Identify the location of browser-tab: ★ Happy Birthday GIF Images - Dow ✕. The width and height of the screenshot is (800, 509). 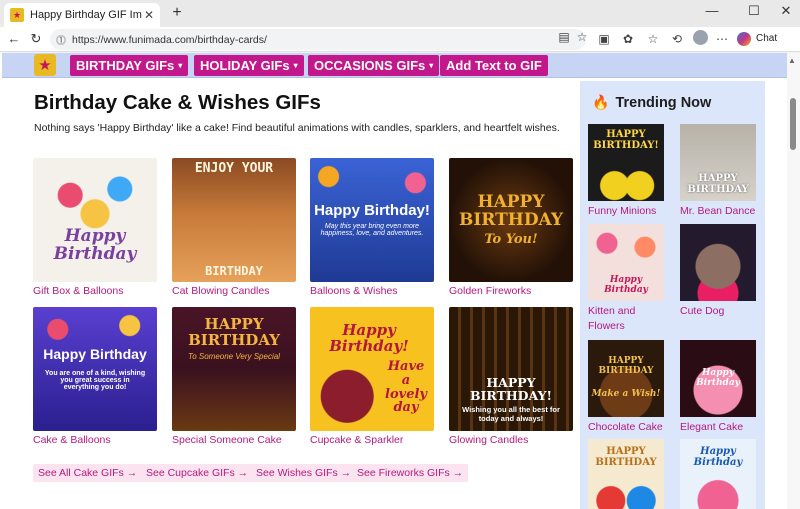
(82, 15).